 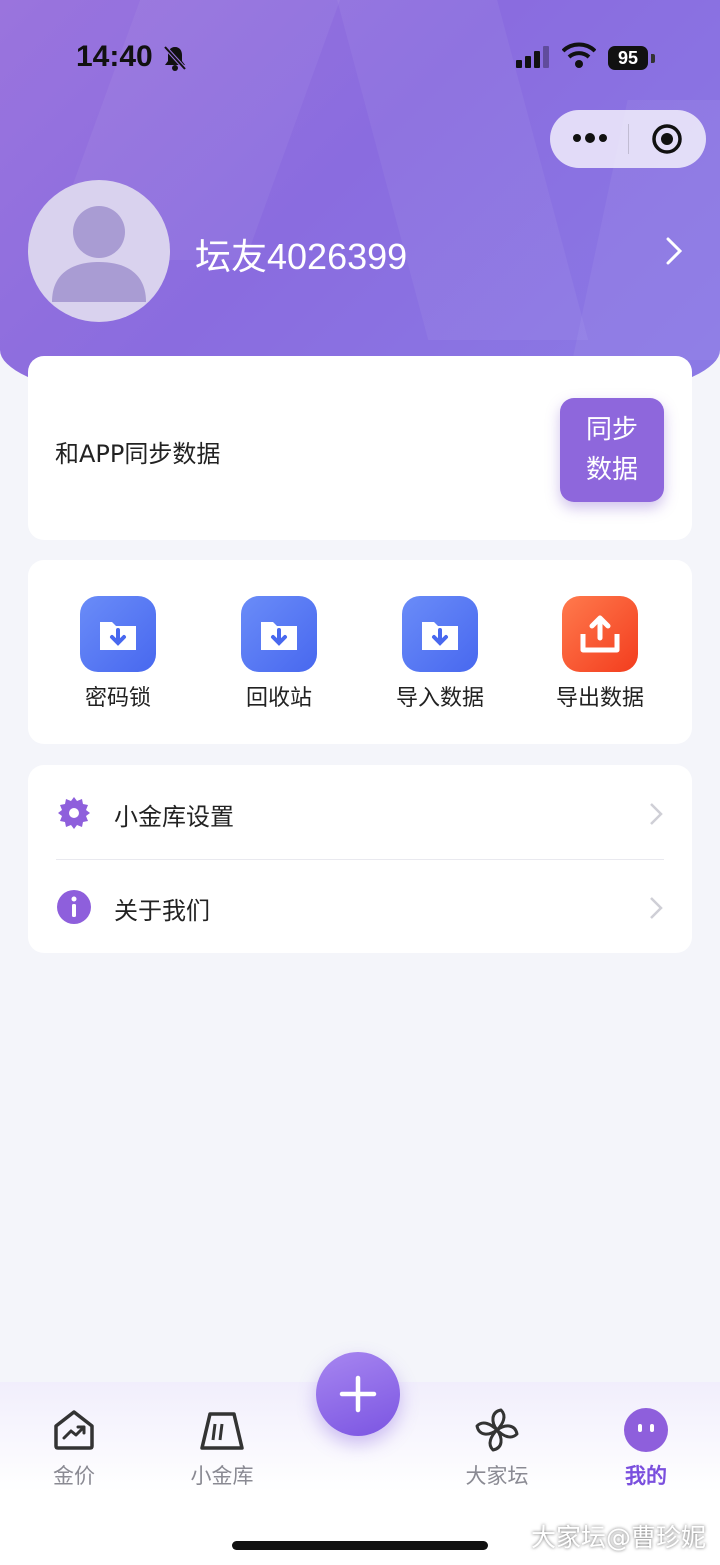 I want to click on chart-trend-icon, so click(x=74, y=1430).